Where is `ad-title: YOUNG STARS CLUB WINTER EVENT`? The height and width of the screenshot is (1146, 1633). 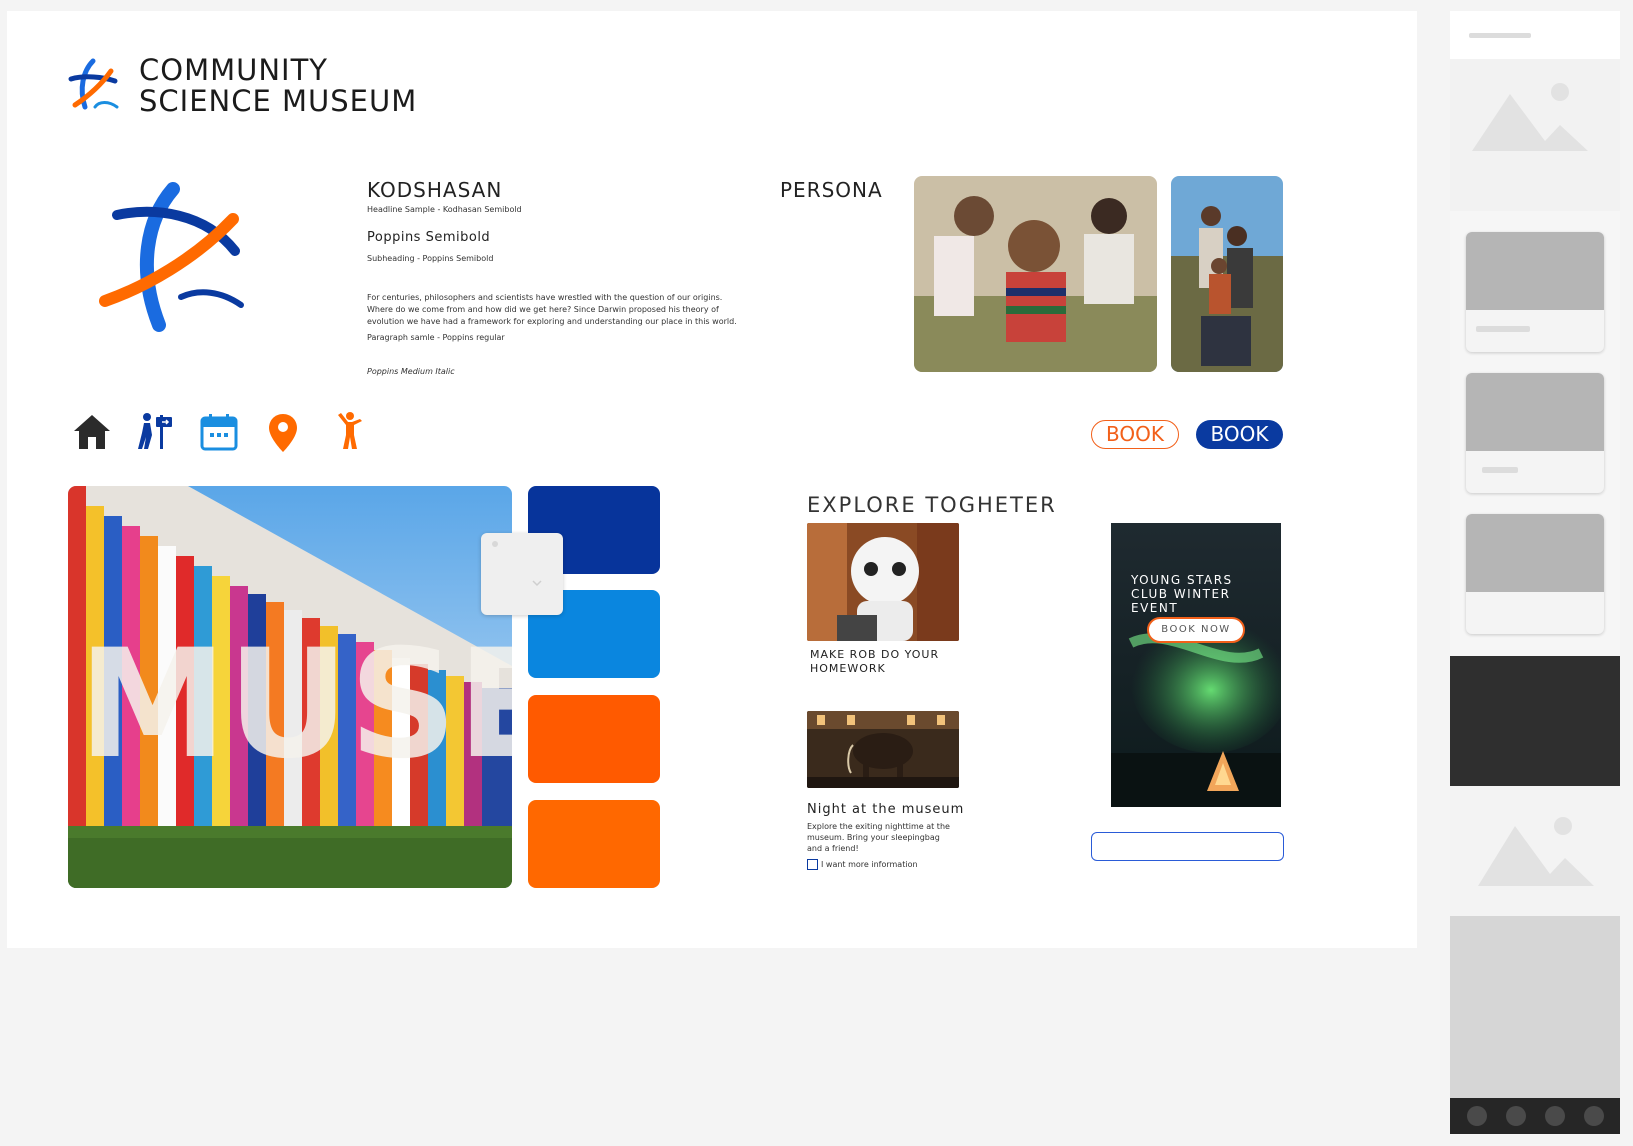
ad-title: YOUNG STARS CLUB WINTER EVENT is located at coordinates (1182, 594).